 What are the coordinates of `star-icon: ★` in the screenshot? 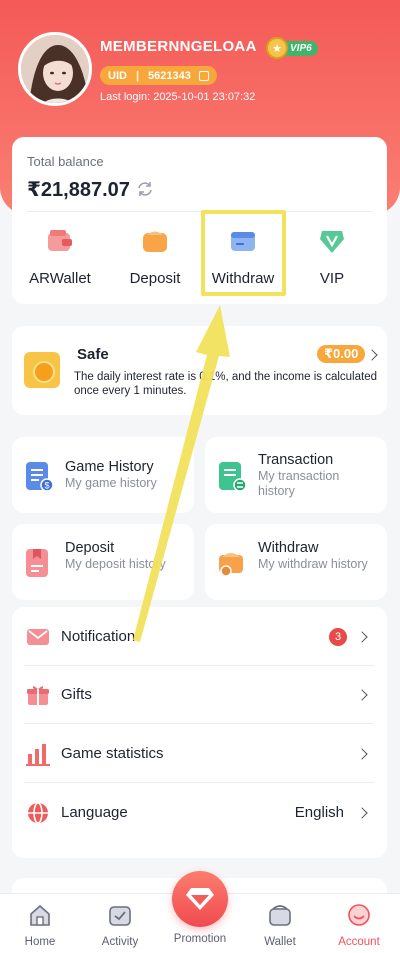 It's located at (277, 48).